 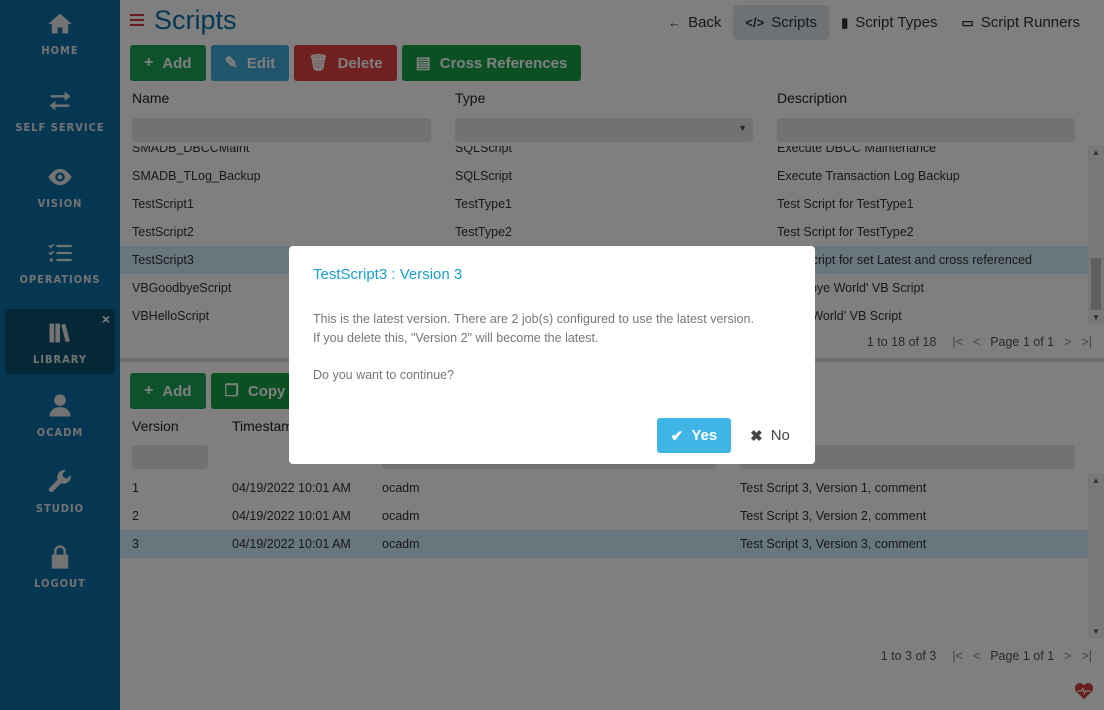 What do you see at coordinates (388, 274) in the screenshot?
I see `dialog-title: TestScript3 : Version 3` at bounding box center [388, 274].